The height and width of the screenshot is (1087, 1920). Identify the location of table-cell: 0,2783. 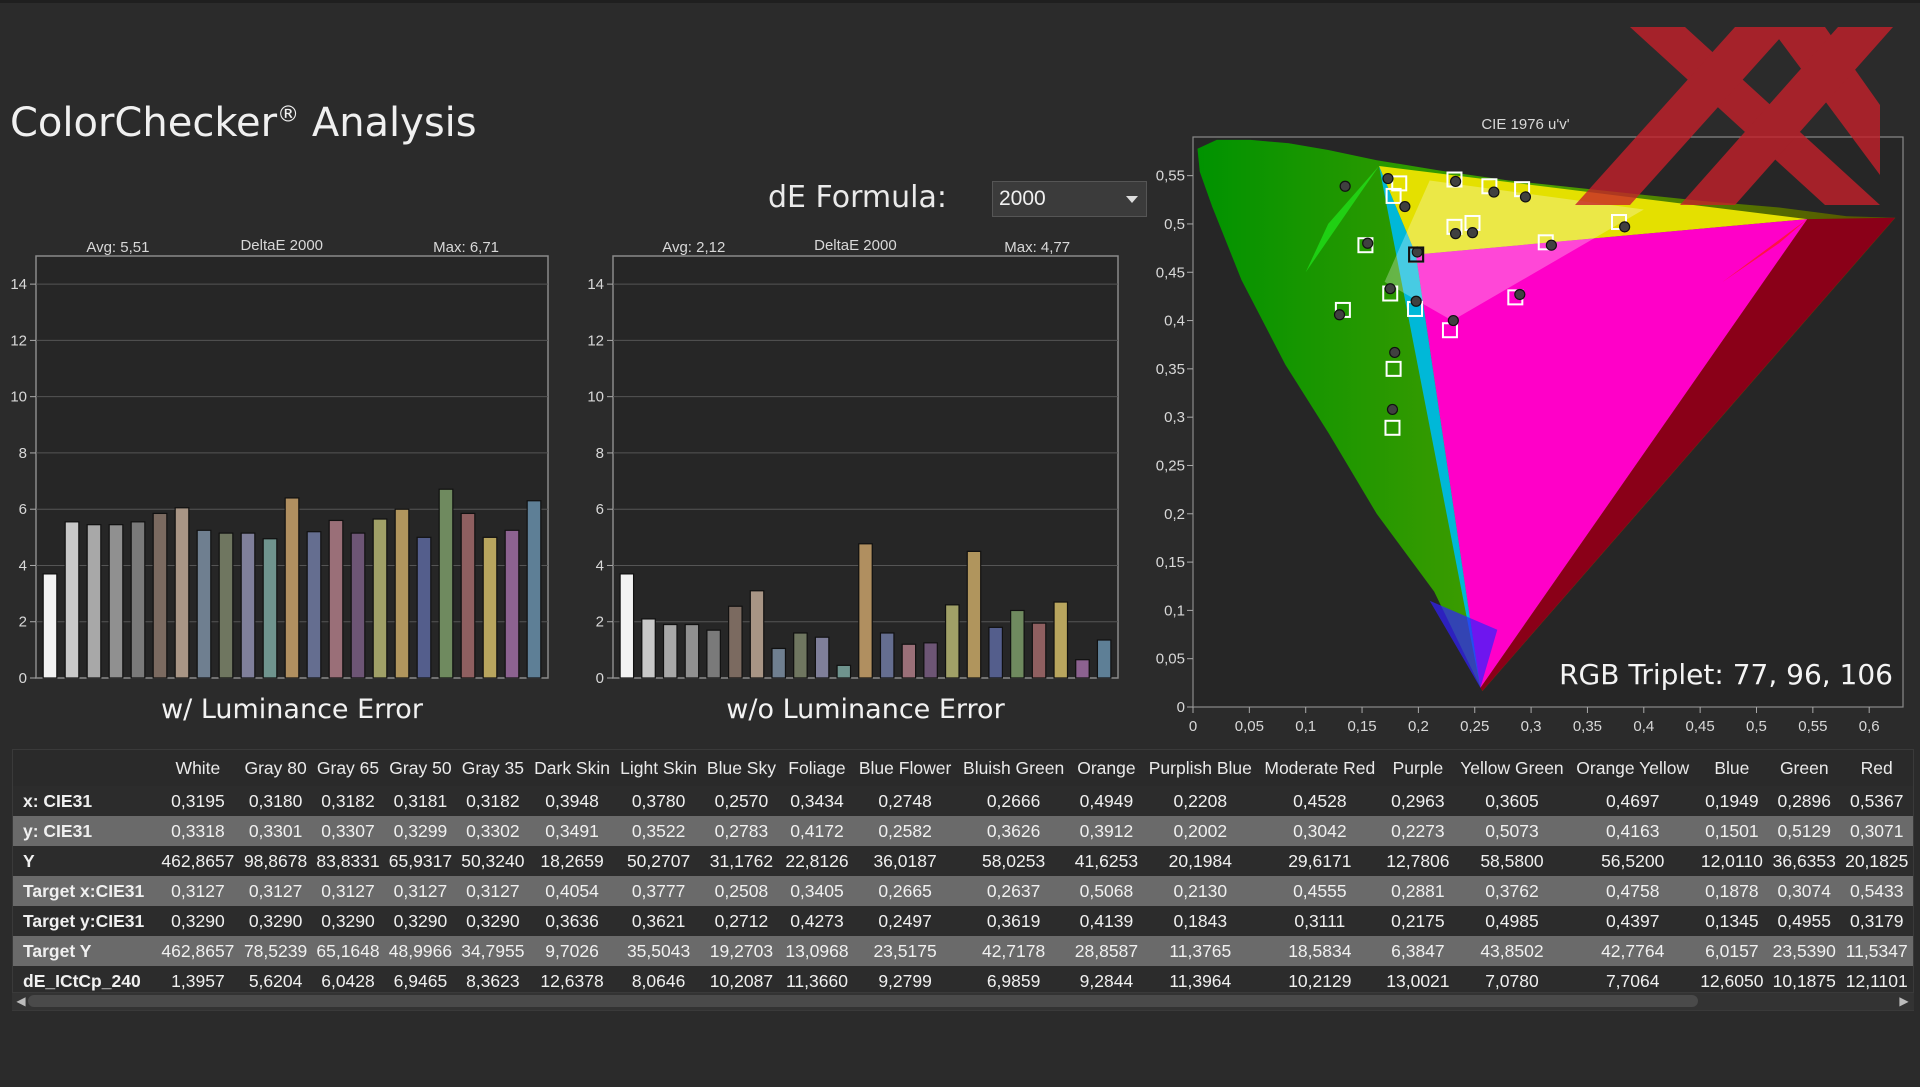
(741, 831).